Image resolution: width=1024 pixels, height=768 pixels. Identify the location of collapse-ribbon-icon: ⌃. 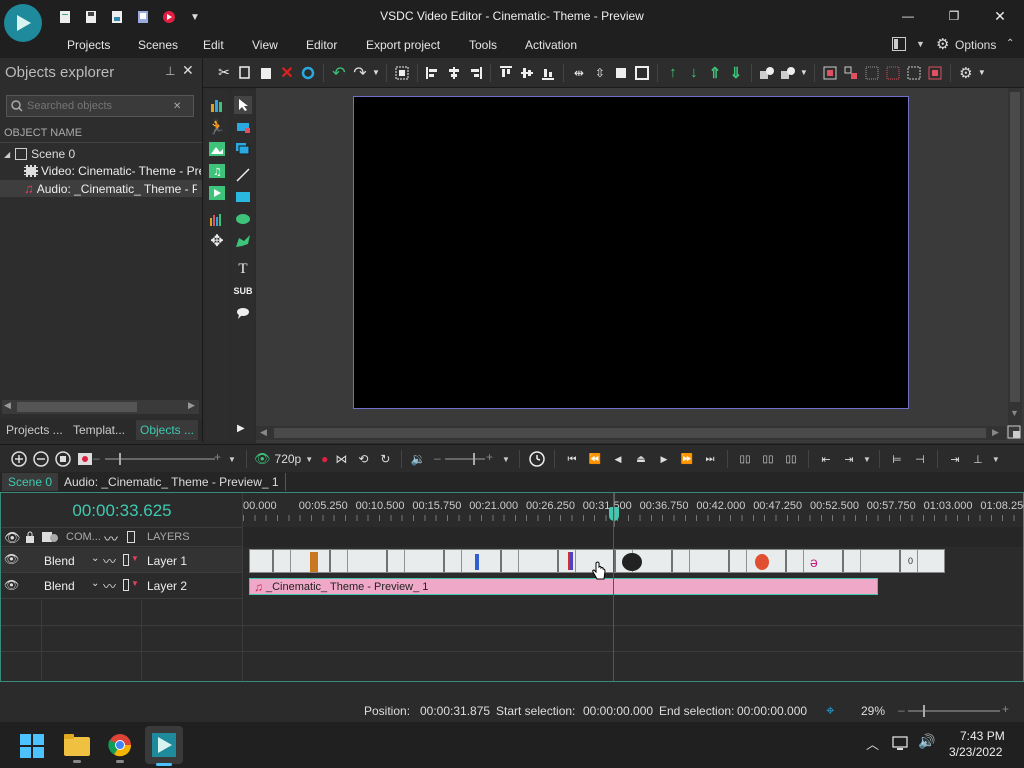
(1010, 43).